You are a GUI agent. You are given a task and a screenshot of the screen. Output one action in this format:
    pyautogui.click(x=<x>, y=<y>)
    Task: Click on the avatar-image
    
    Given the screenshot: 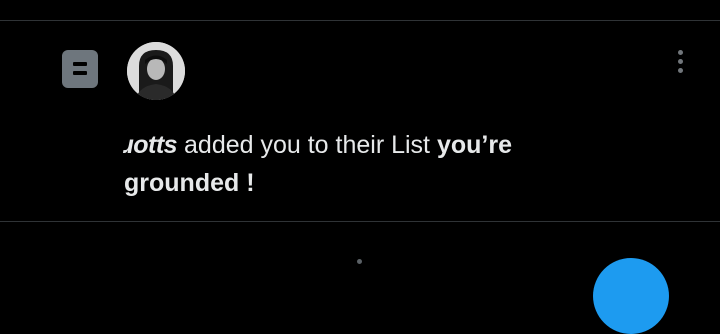 What is the action you would take?
    pyautogui.click(x=156, y=71)
    